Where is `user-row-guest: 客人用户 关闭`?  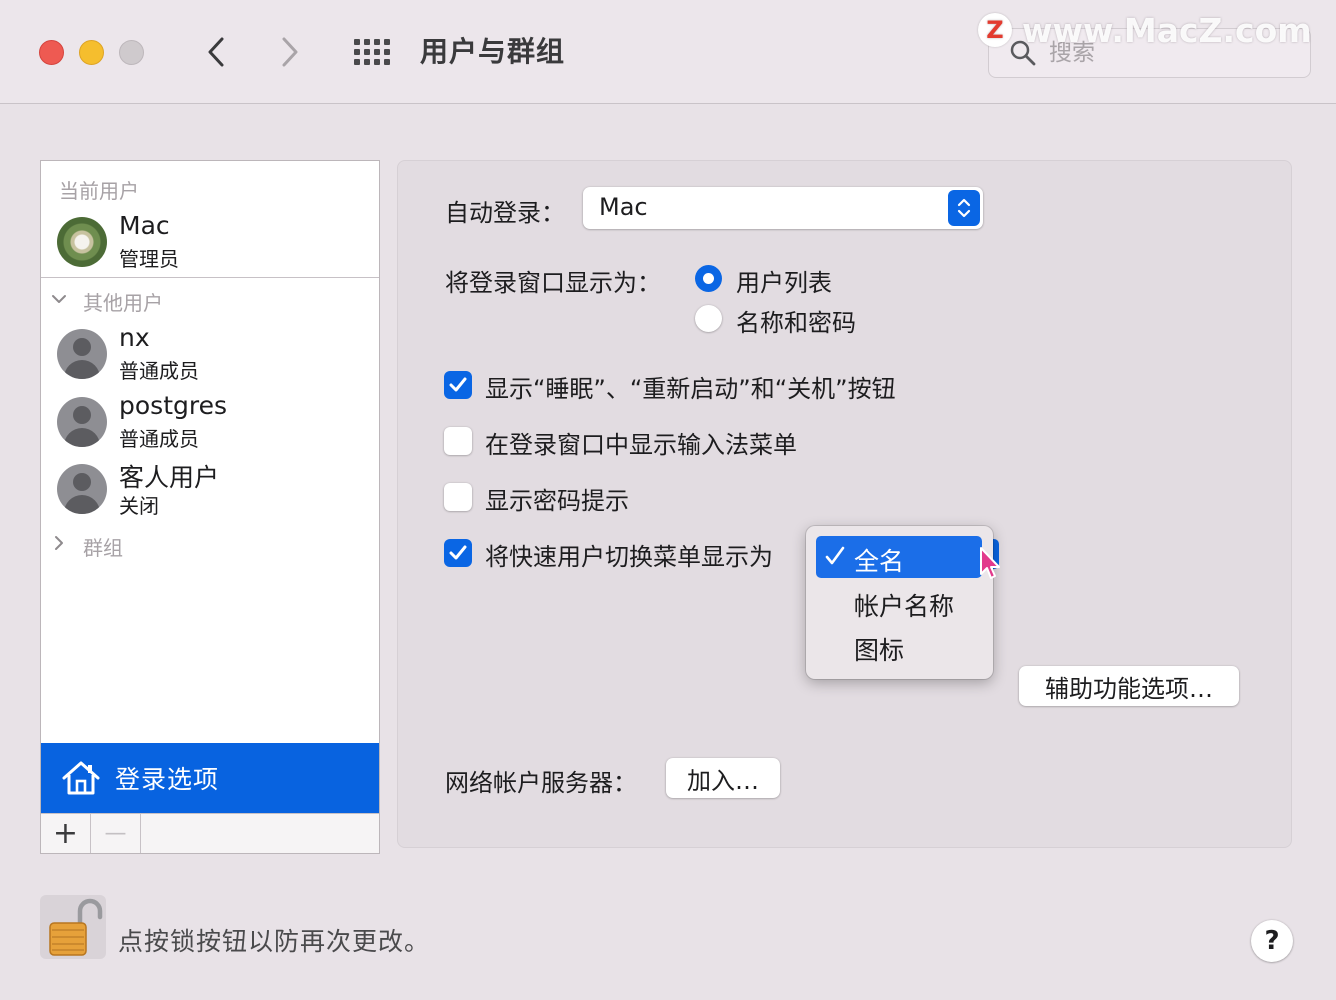 user-row-guest: 客人用户 关闭 is located at coordinates (210, 488).